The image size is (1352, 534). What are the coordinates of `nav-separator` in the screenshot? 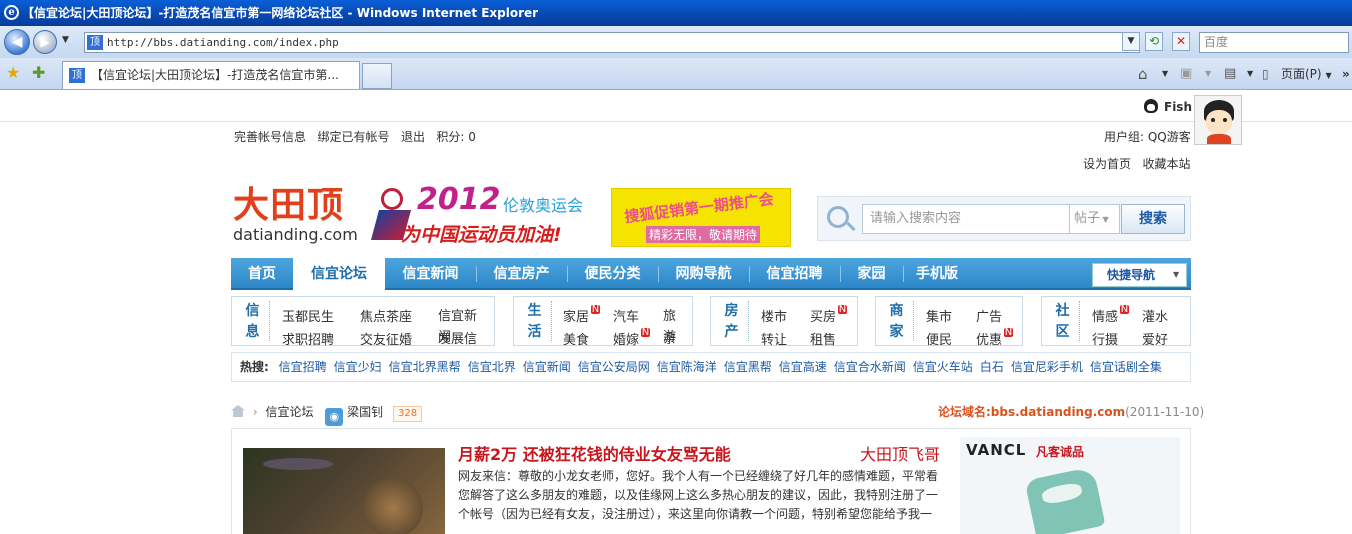 It's located at (749, 274).